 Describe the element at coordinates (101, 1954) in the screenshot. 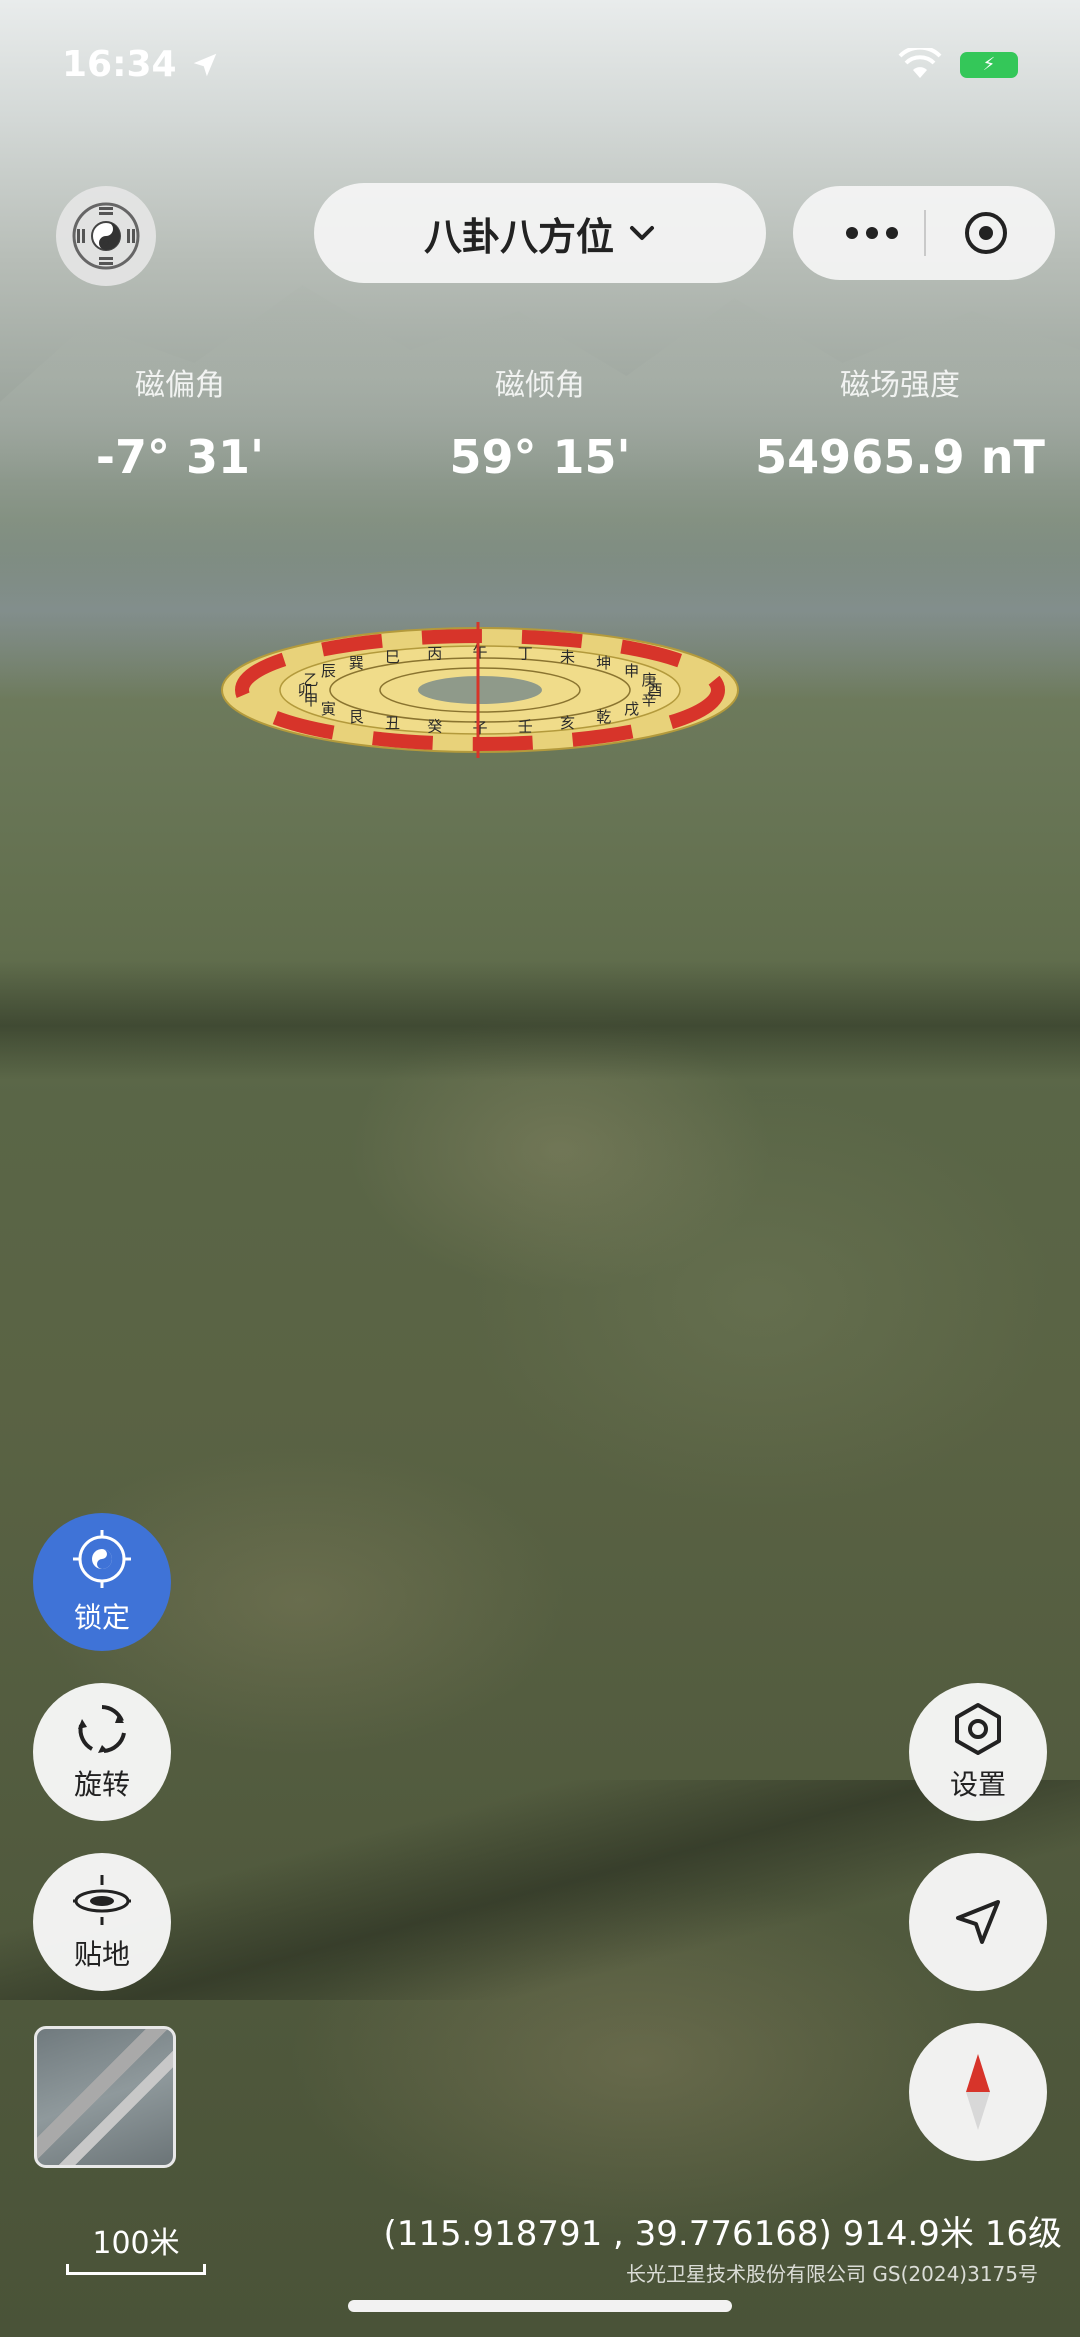

I see `ground-label: 贴地` at that location.